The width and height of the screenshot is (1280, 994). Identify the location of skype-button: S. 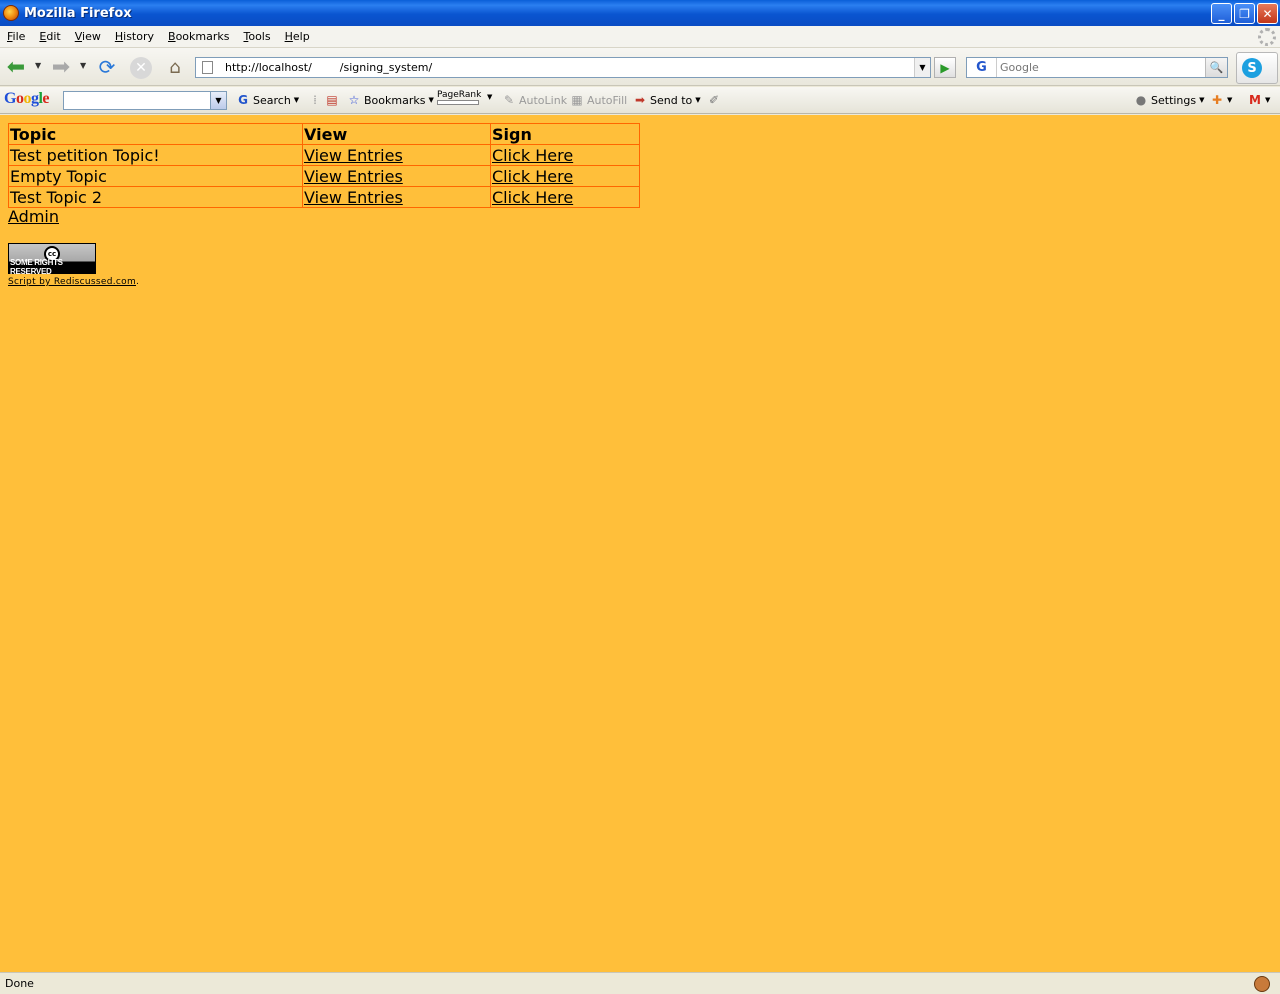
(1257, 68).